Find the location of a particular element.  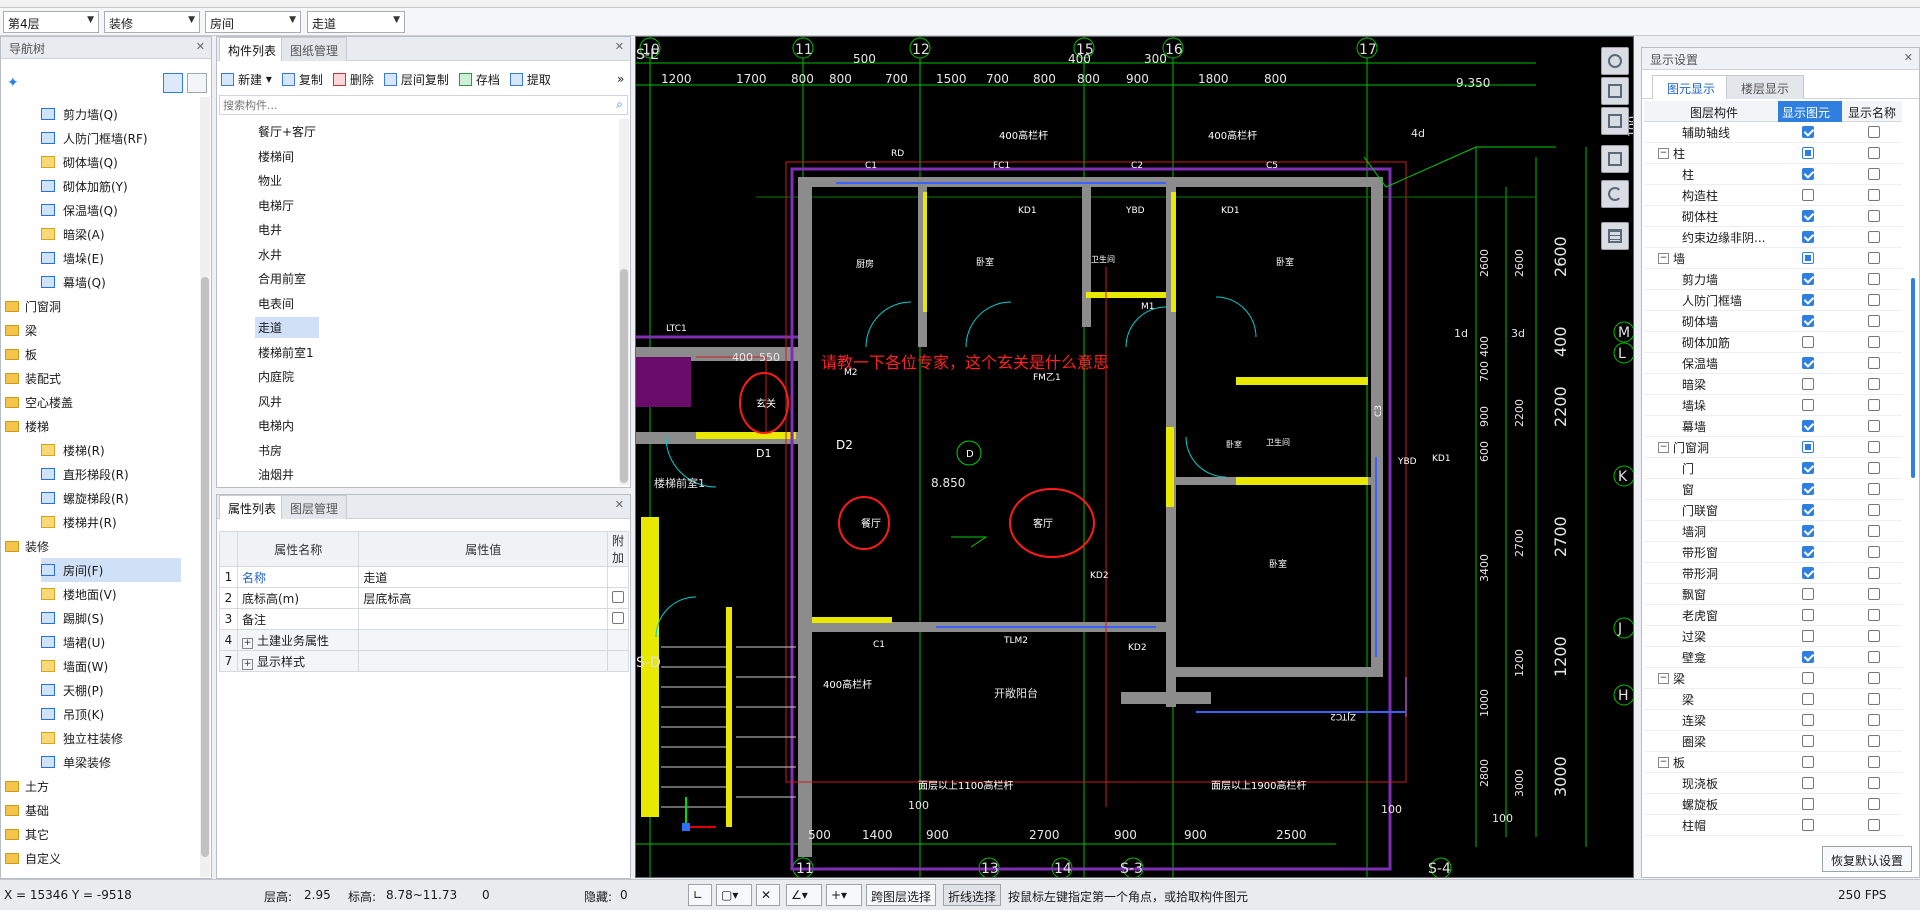

component-list-item: 内庭院 is located at coordinates (276, 376).